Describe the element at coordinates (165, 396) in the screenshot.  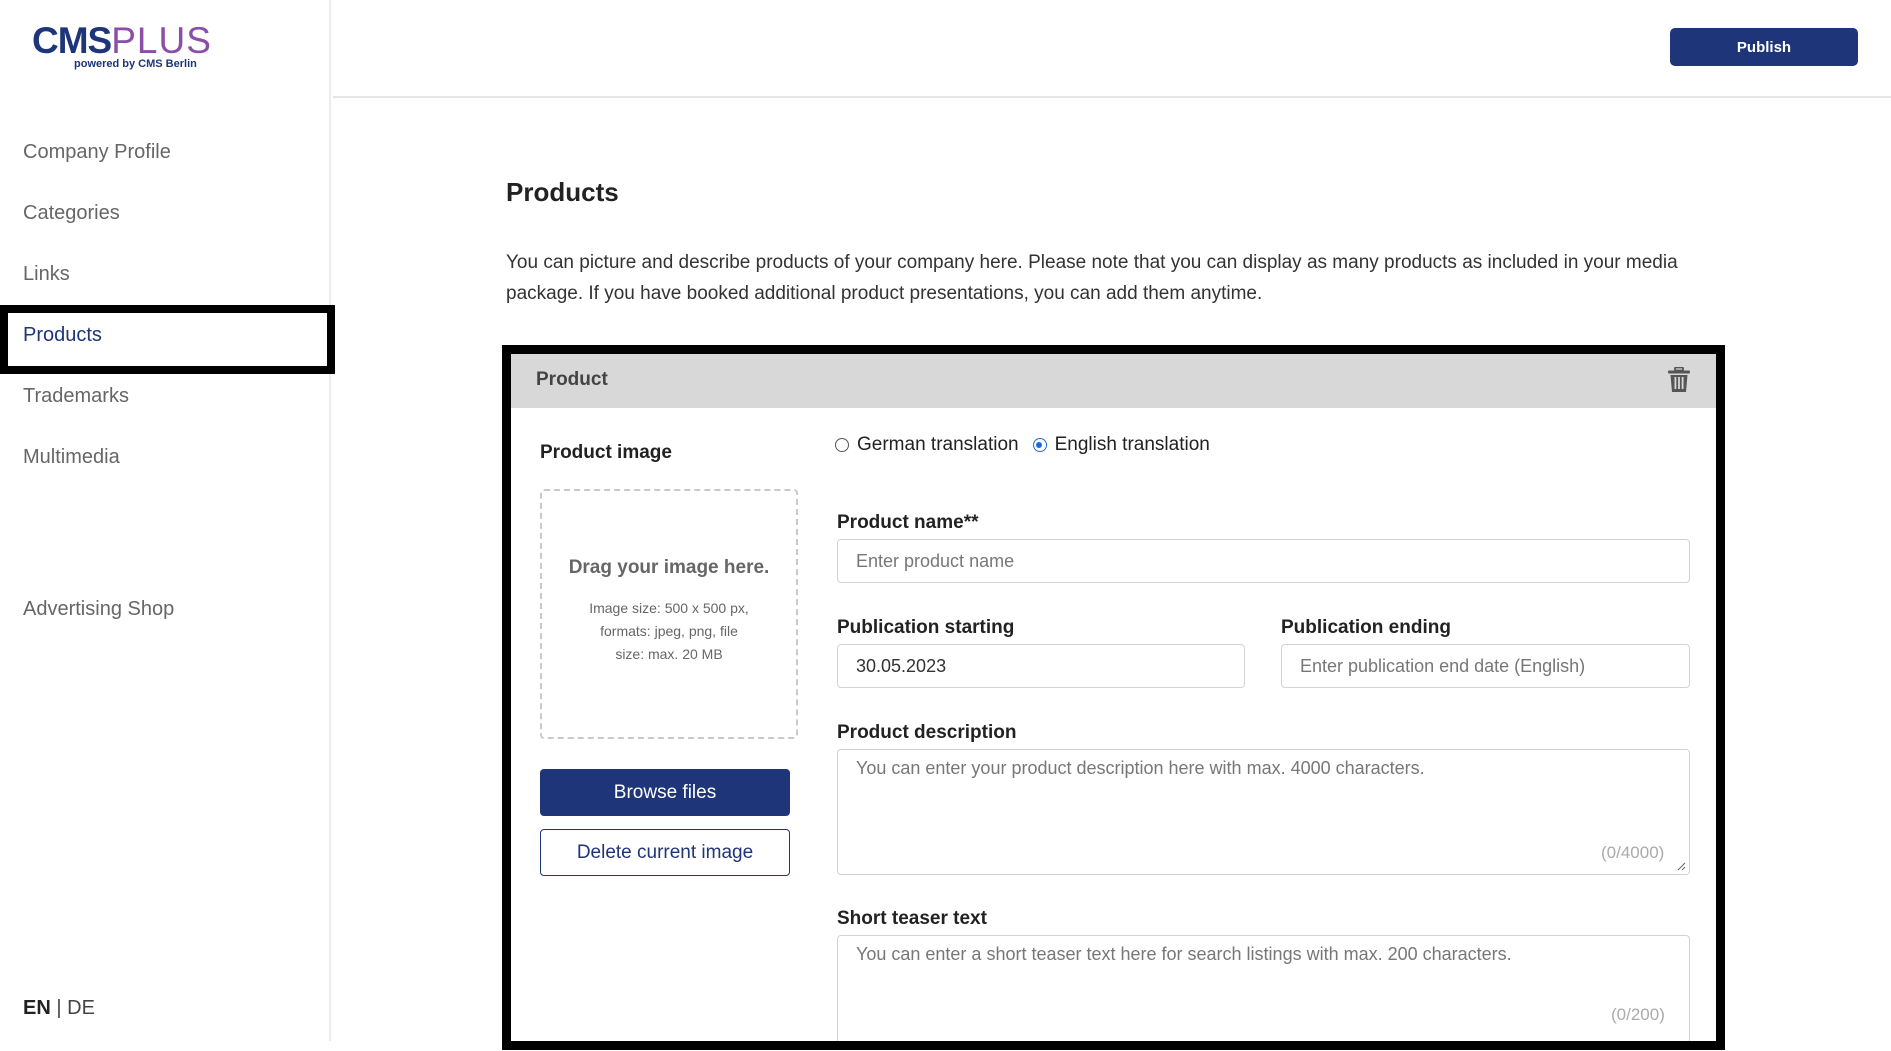
I see `sidebar-item-trademarks: Trademarks` at that location.